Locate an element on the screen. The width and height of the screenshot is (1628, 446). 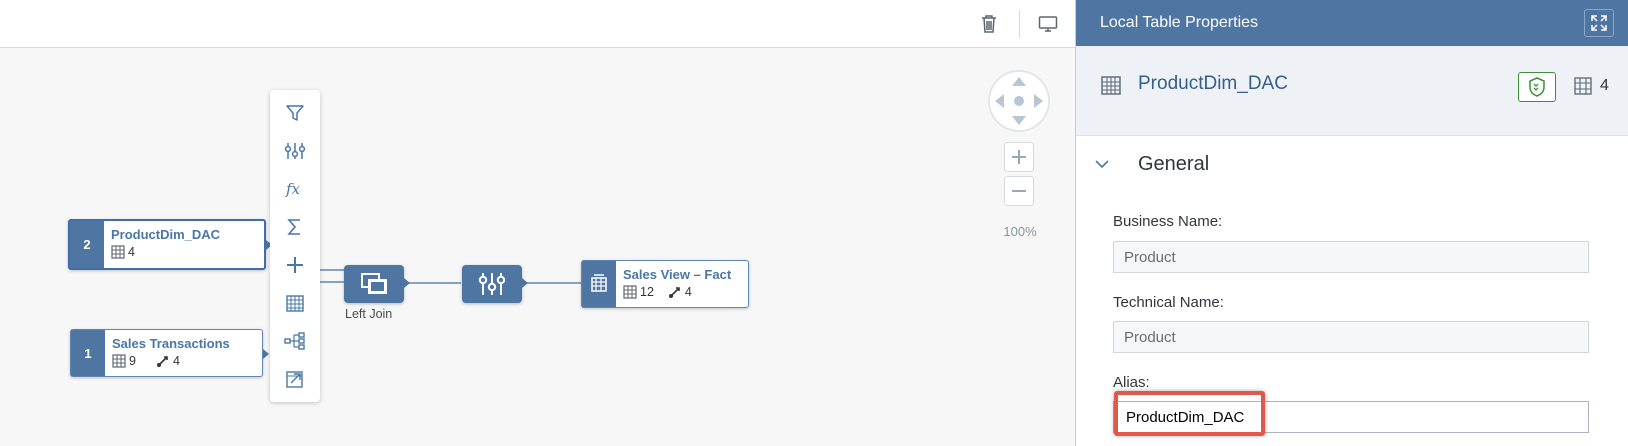
node-action-palette: fx is located at coordinates (295, 246).